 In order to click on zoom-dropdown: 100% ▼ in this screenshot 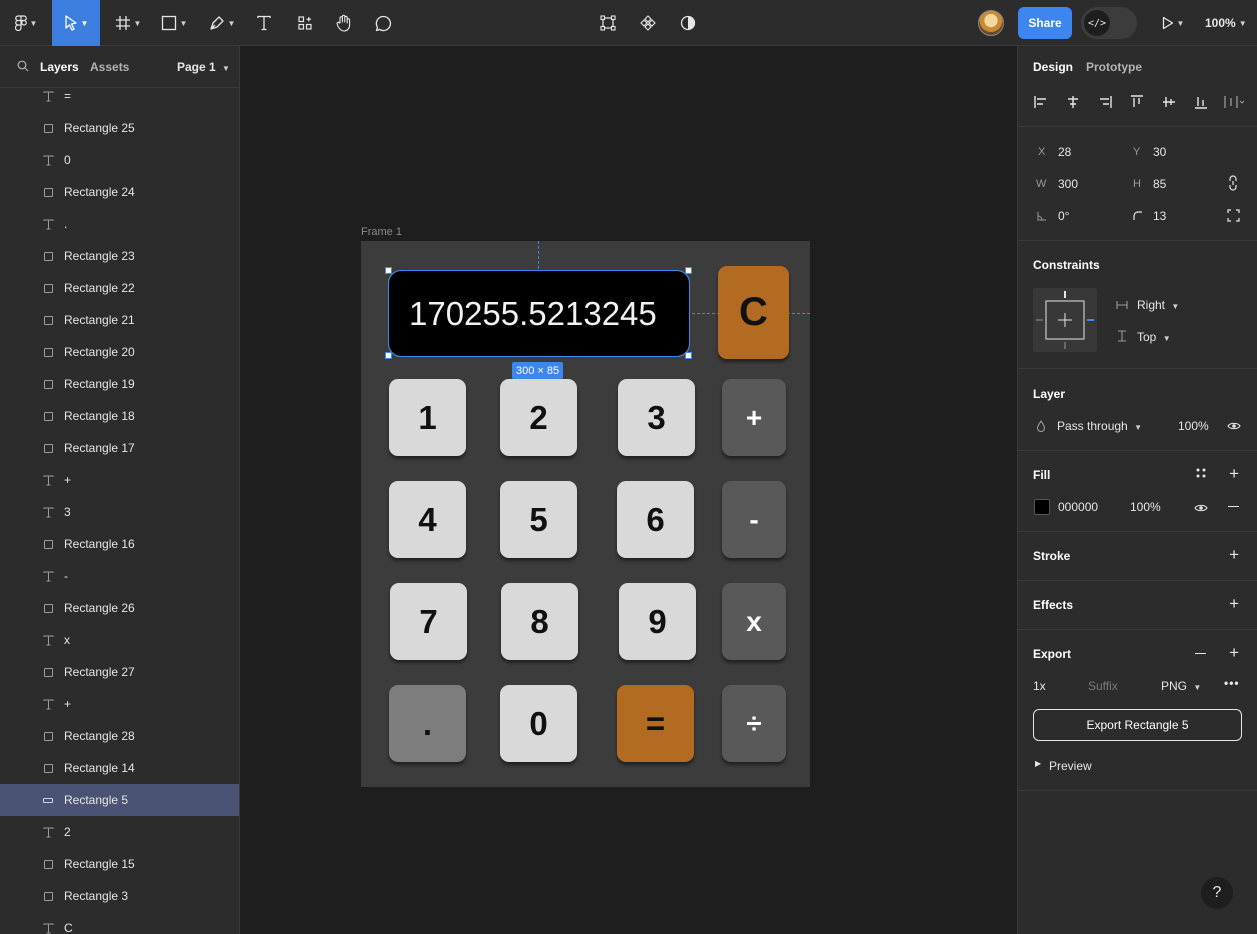, I will do `click(1226, 23)`.